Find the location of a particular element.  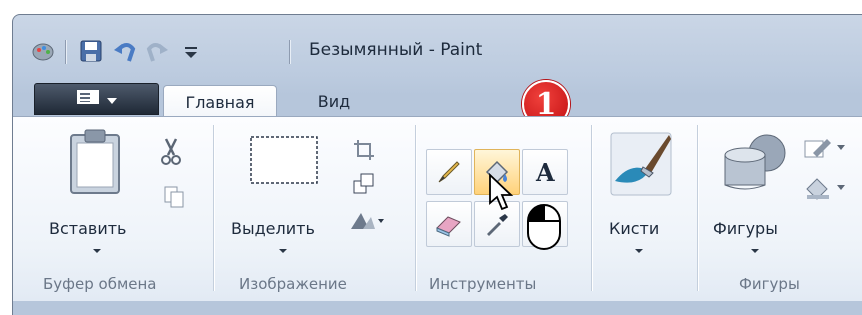

cut-icon is located at coordinates (171, 154).